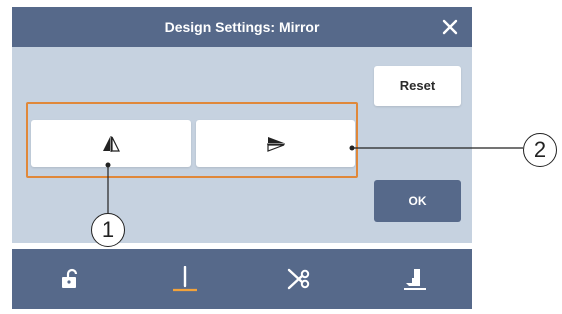 The image size is (562, 314). What do you see at coordinates (108, 230) in the screenshot?
I see `callout-1: 1` at bounding box center [108, 230].